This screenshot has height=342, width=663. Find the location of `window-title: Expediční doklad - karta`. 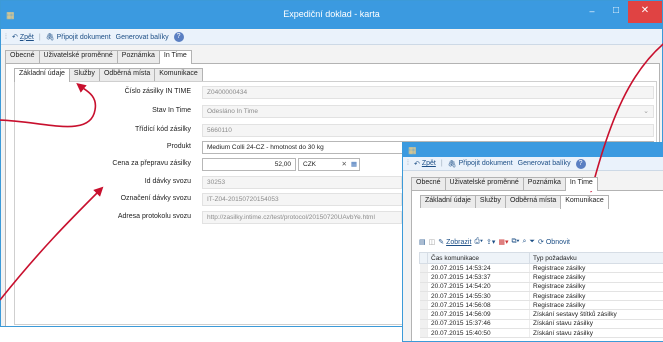

window-title: Expediční doklad - karta is located at coordinates (331, 14).